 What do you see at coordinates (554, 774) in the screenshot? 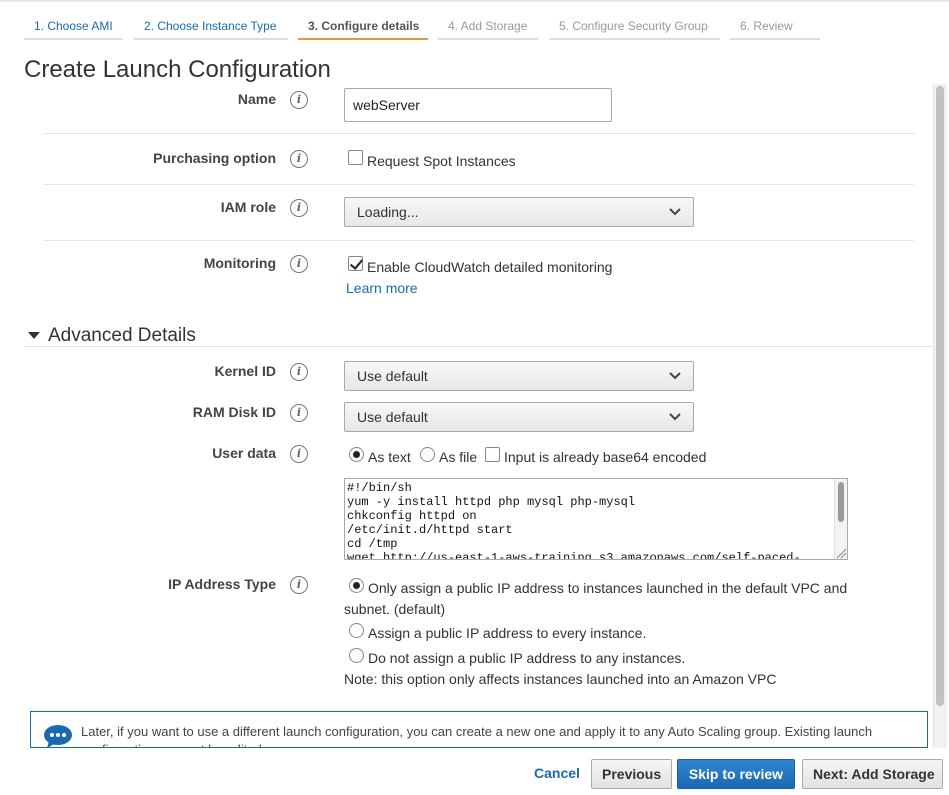
I see `cancel-button: Cancel` at bounding box center [554, 774].